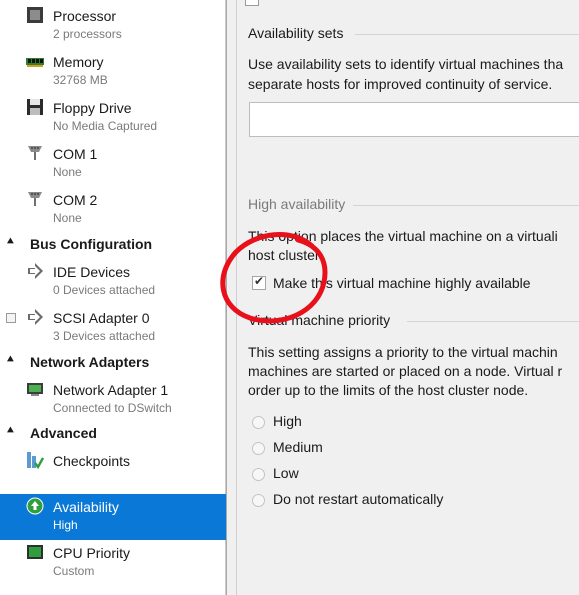 The width and height of the screenshot is (579, 595). What do you see at coordinates (113, 118) in the screenshot?
I see `nav-item-floppy-drive: Floppy Drive No Media Captured` at bounding box center [113, 118].